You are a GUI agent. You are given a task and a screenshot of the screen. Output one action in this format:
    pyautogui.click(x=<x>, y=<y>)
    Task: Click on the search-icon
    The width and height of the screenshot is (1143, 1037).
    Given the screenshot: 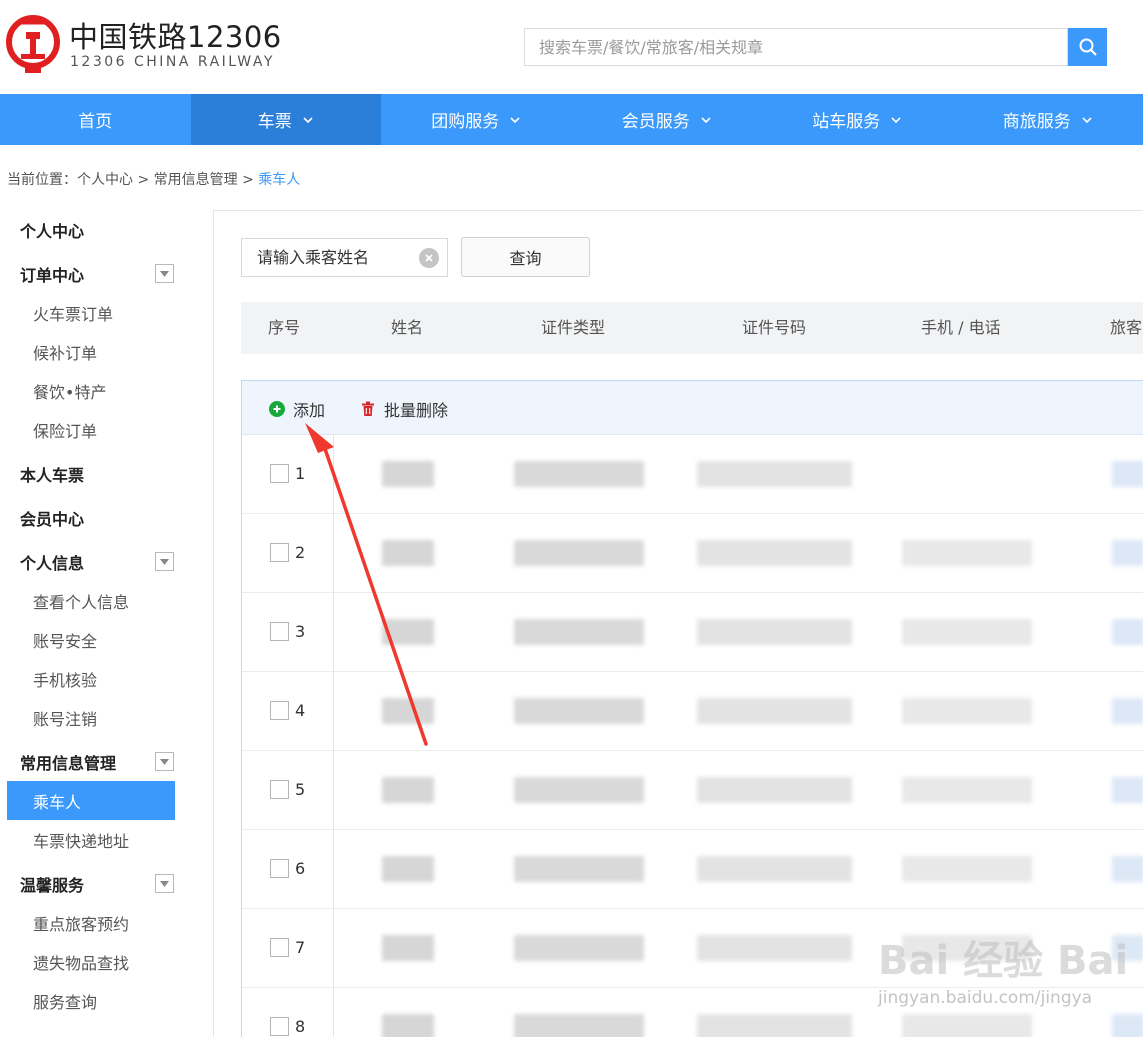 What is the action you would take?
    pyautogui.click(x=1088, y=47)
    